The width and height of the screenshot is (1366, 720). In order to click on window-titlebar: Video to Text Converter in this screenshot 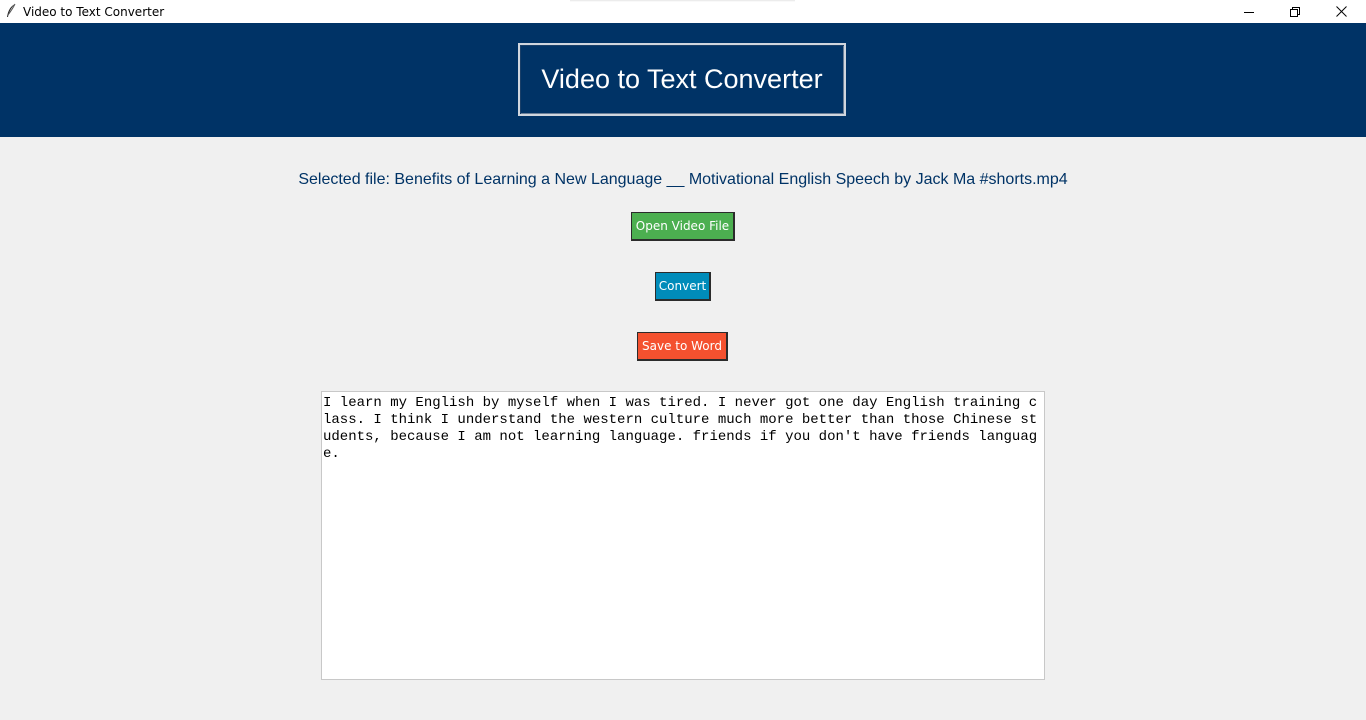, I will do `click(683, 11)`.